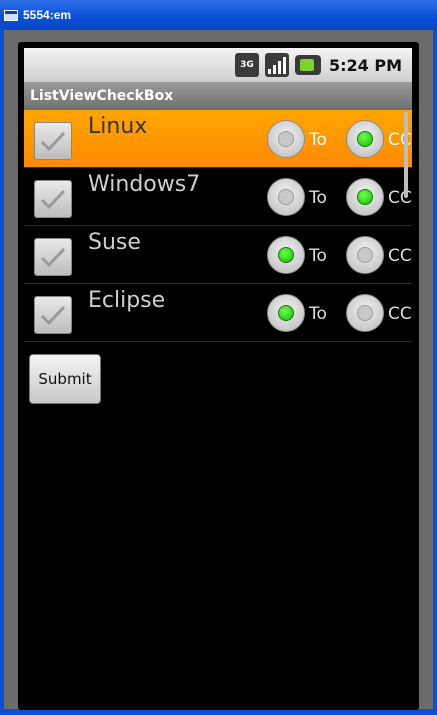 This screenshot has height=715, width=437. What do you see at coordinates (365, 65) in the screenshot?
I see `status-time: 5:24 PM` at bounding box center [365, 65].